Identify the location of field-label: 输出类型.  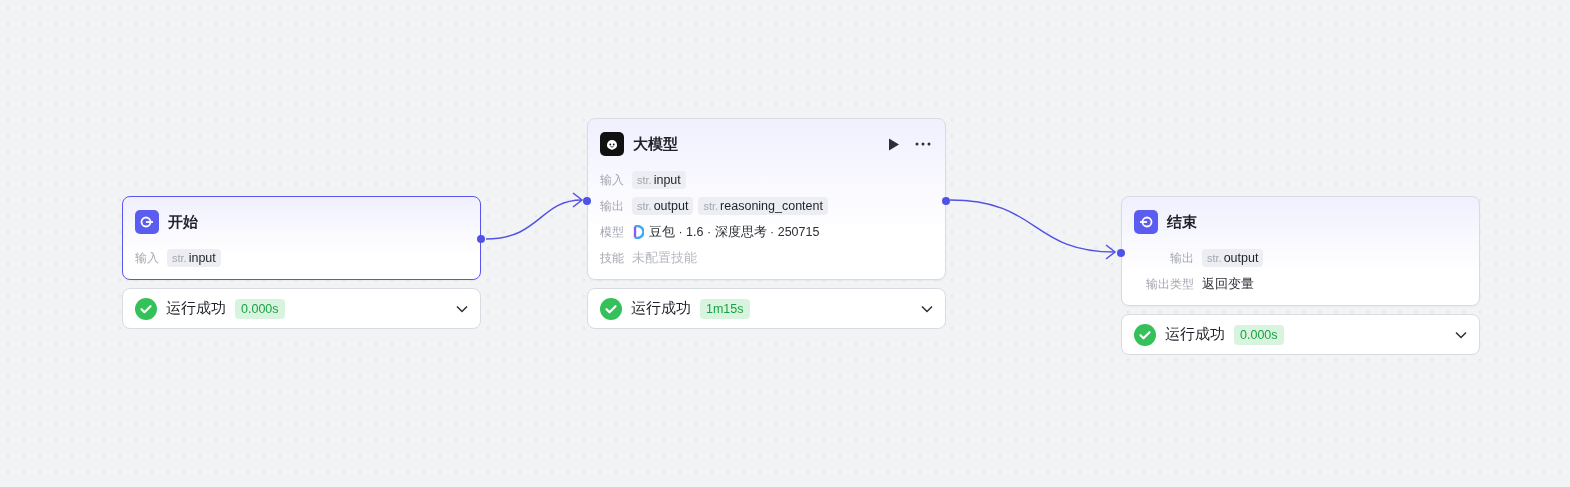
(1169, 284).